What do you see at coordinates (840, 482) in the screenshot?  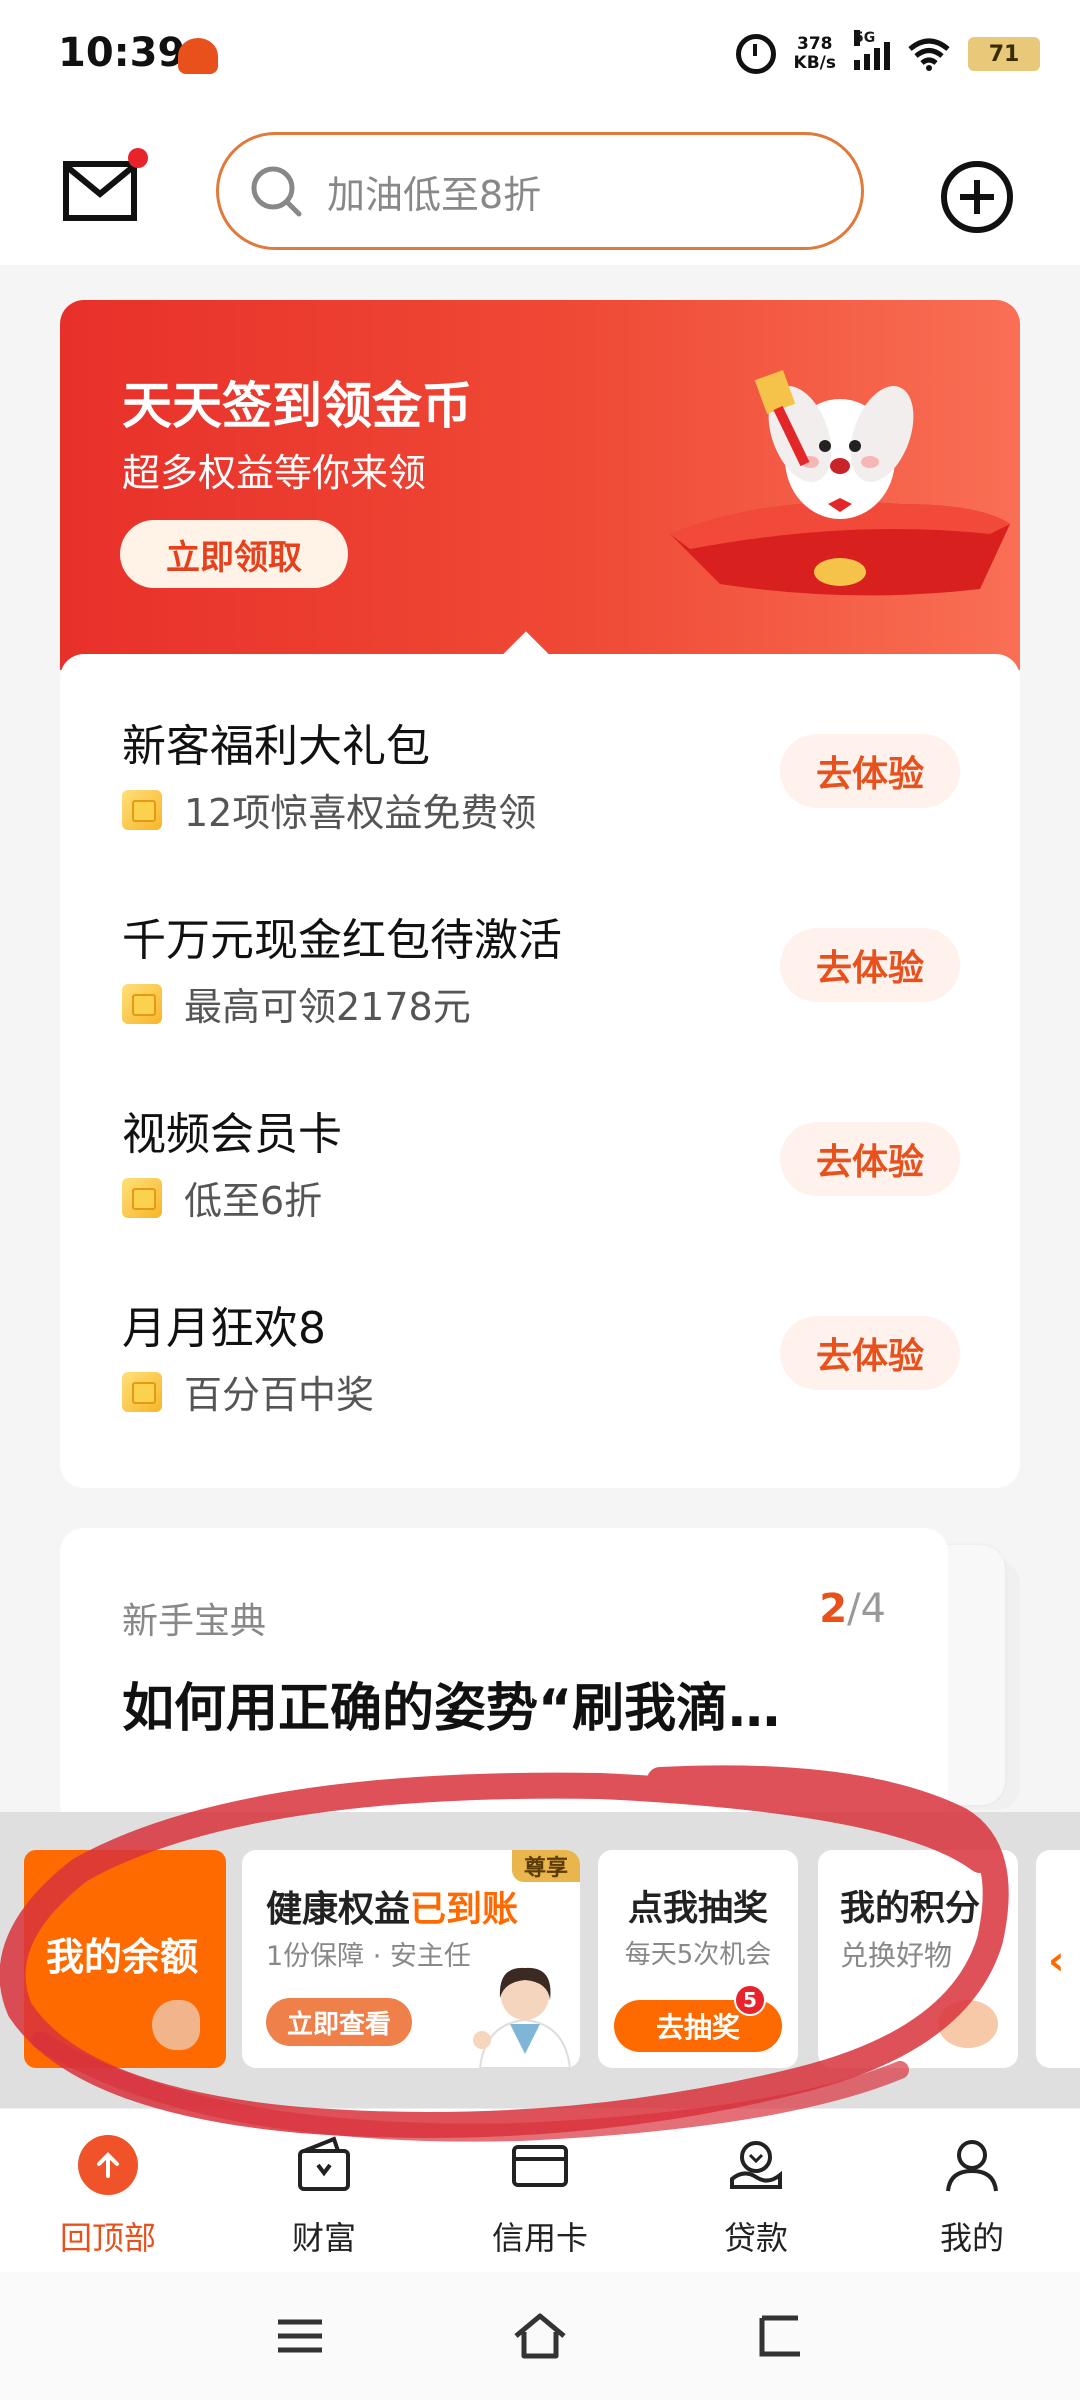 I see `mascot-illustration` at bounding box center [840, 482].